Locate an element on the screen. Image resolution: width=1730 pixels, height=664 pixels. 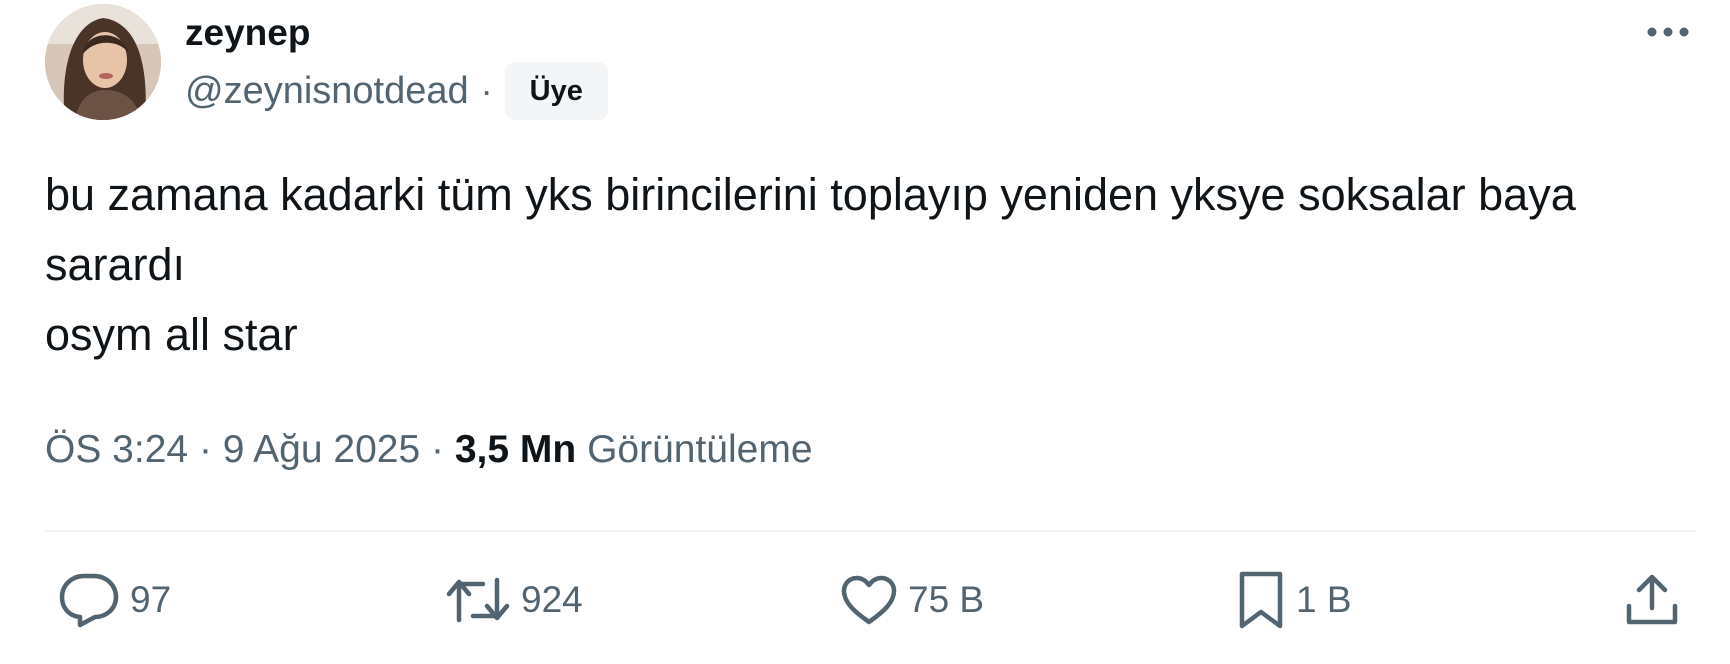
views-label: Görüntüleme is located at coordinates (700, 449).